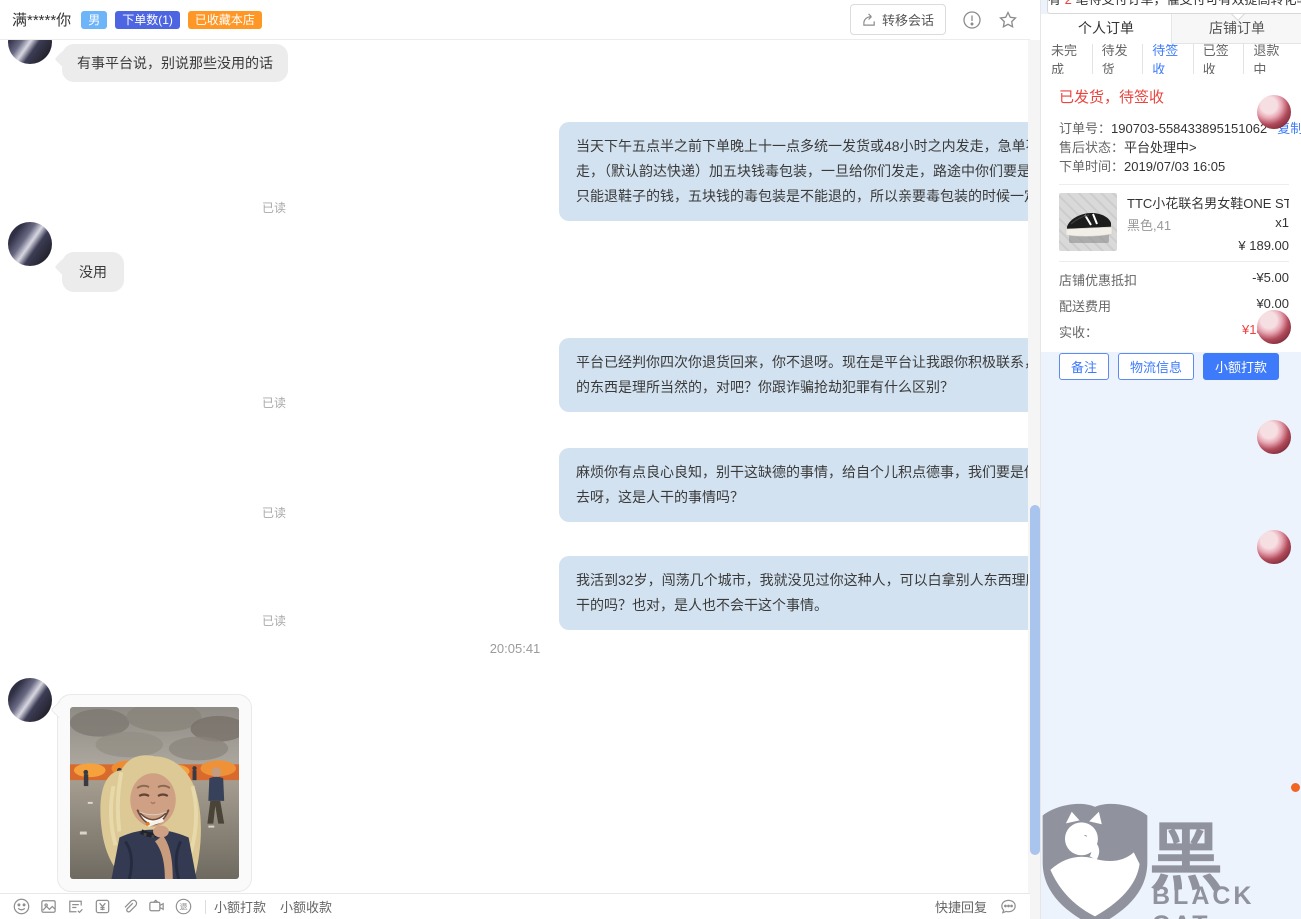 This screenshot has width=1301, height=919. What do you see at coordinates (94, 19) in the screenshot?
I see `gender-badge: 男` at bounding box center [94, 19].